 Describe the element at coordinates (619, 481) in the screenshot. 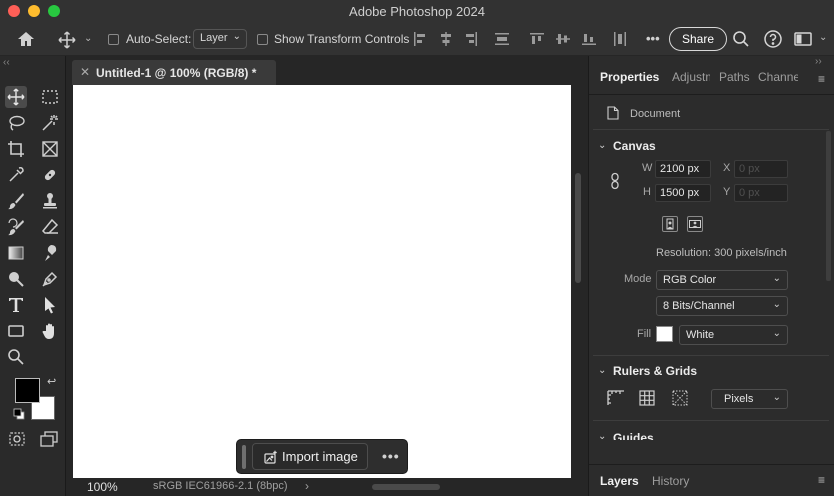

I see `tab-layers: Layers` at that location.